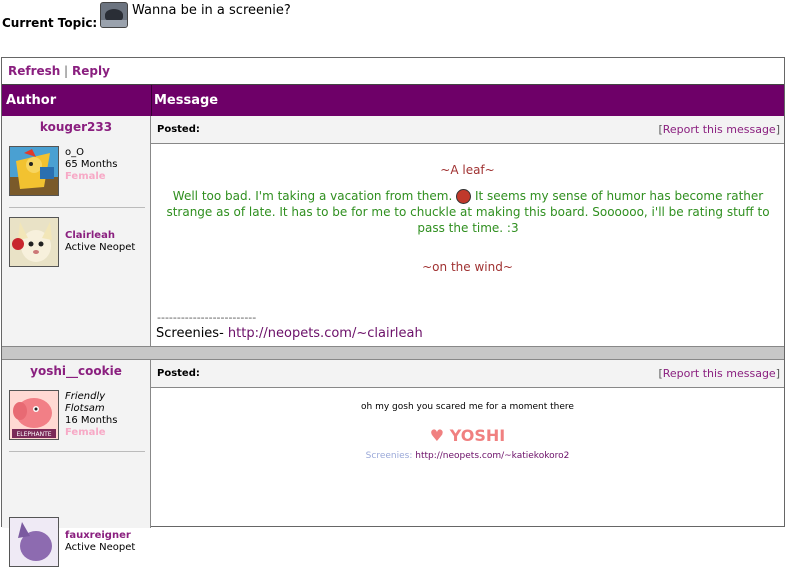 The width and height of the screenshot is (787, 567). What do you see at coordinates (31, 100) in the screenshot?
I see `author-column-header: Author` at bounding box center [31, 100].